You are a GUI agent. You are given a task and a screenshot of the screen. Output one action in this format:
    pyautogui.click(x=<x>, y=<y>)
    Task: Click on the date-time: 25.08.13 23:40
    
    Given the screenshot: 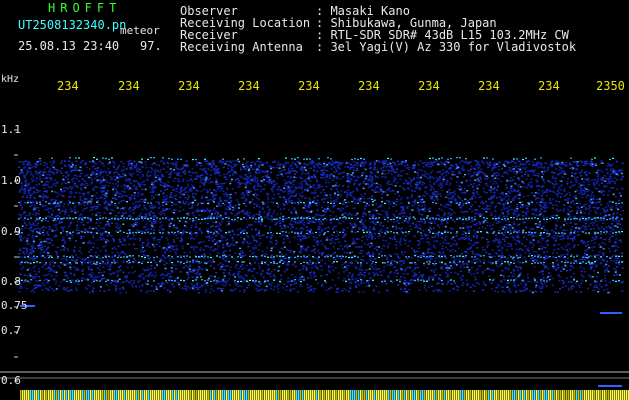 What is the action you would take?
    pyautogui.click(x=69, y=46)
    